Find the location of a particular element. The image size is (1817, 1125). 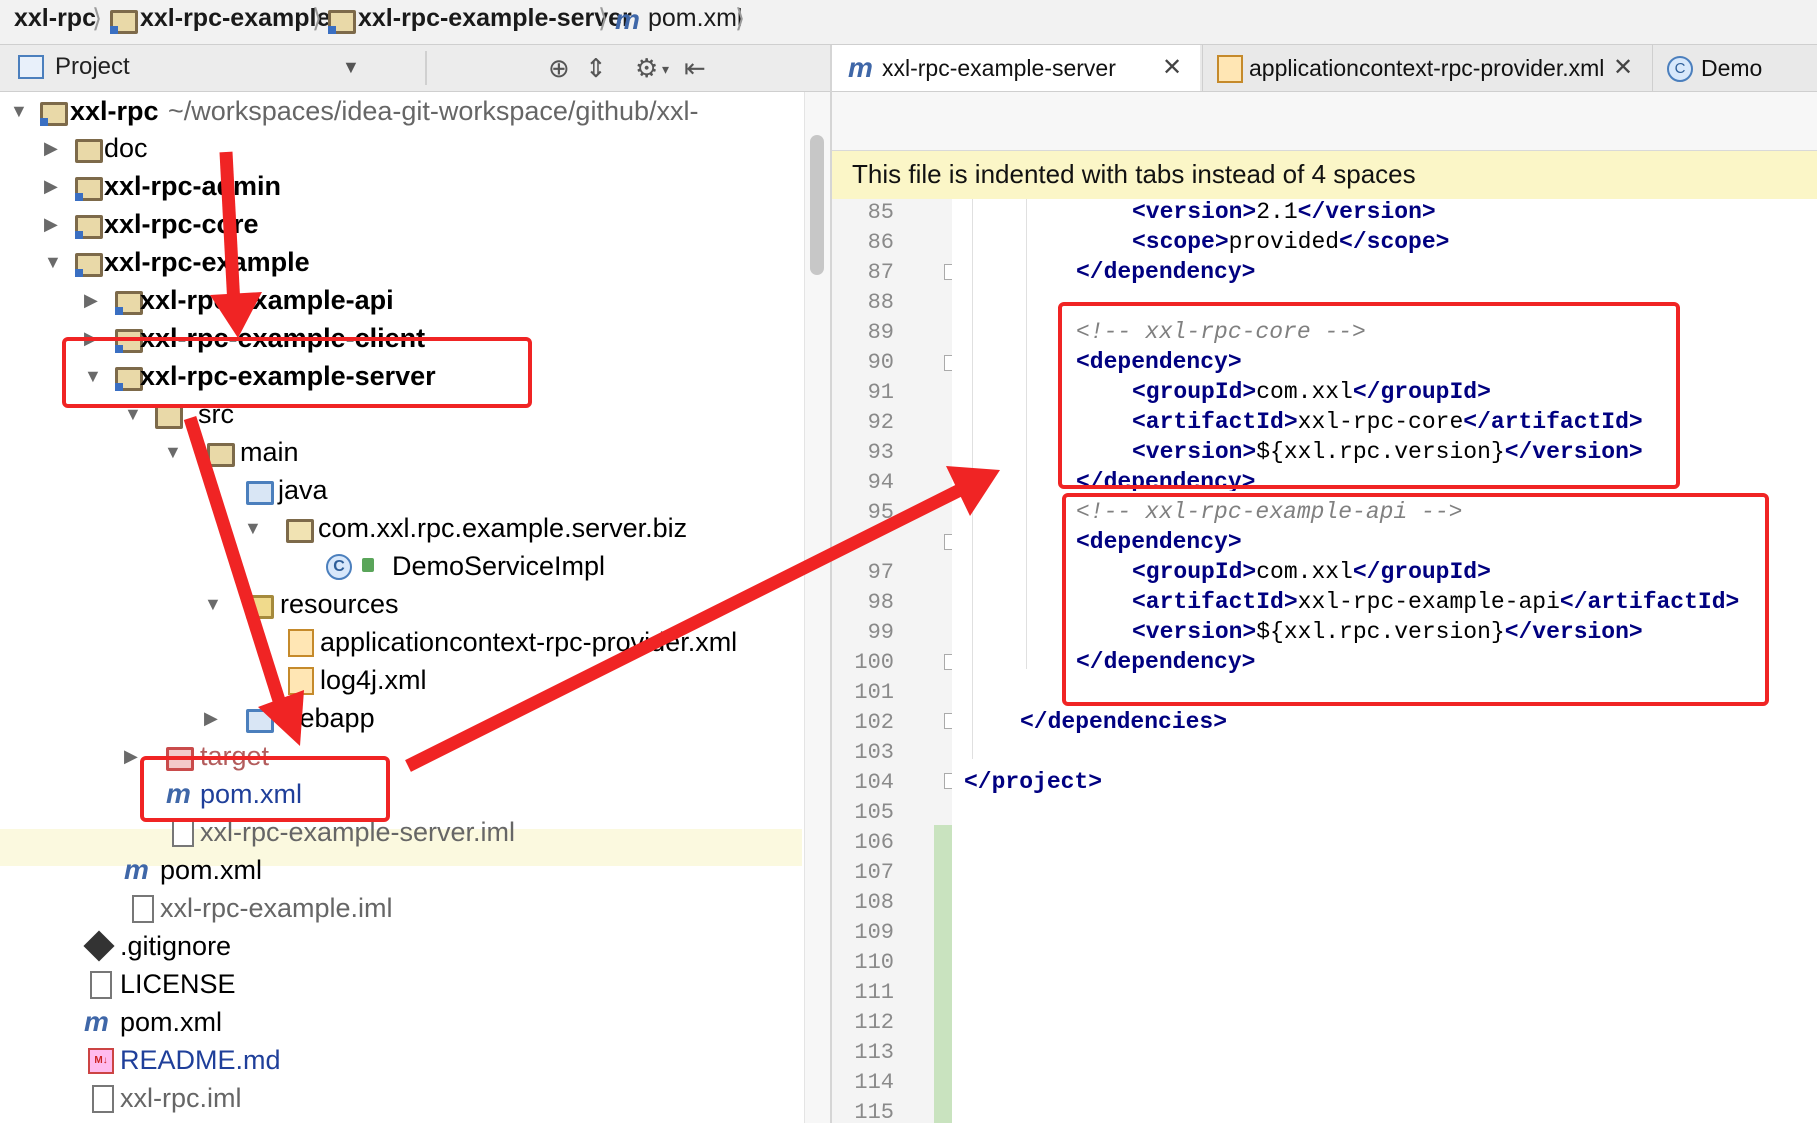

tree-item-label: main is located at coordinates (269, 452).